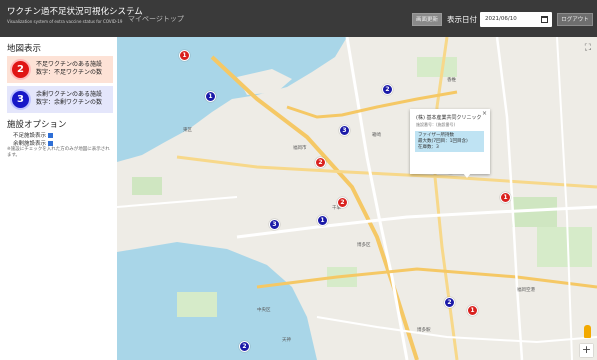 The height and width of the screenshot is (360, 597). I want to click on calendar-icon, so click(544, 19).